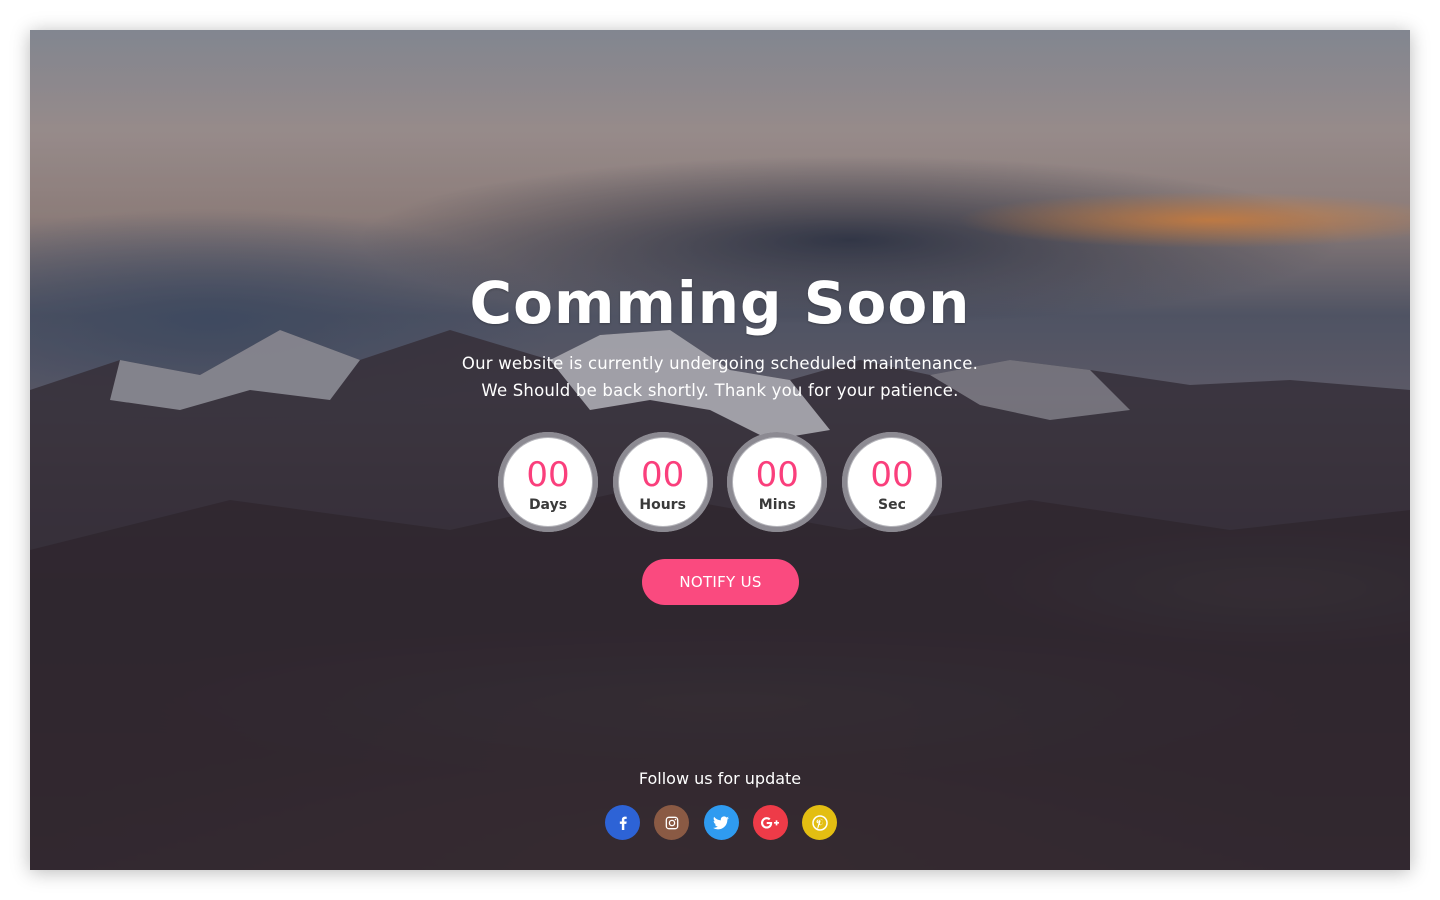 Image resolution: width=1440 pixels, height=900 pixels. I want to click on social-links, so click(721, 822).